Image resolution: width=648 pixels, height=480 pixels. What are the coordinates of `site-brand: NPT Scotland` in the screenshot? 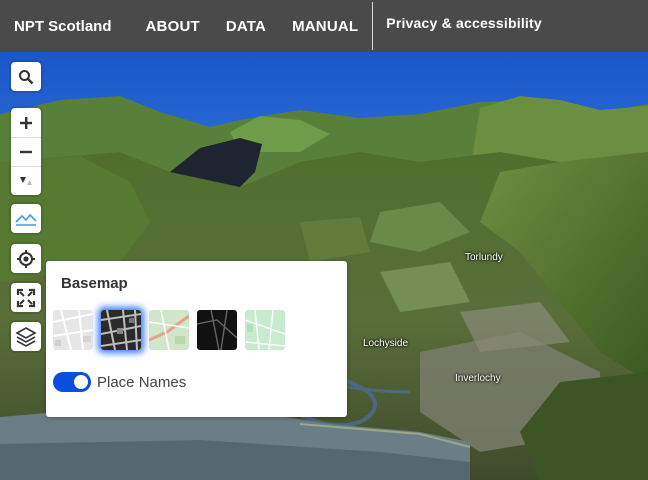 It's located at (63, 26).